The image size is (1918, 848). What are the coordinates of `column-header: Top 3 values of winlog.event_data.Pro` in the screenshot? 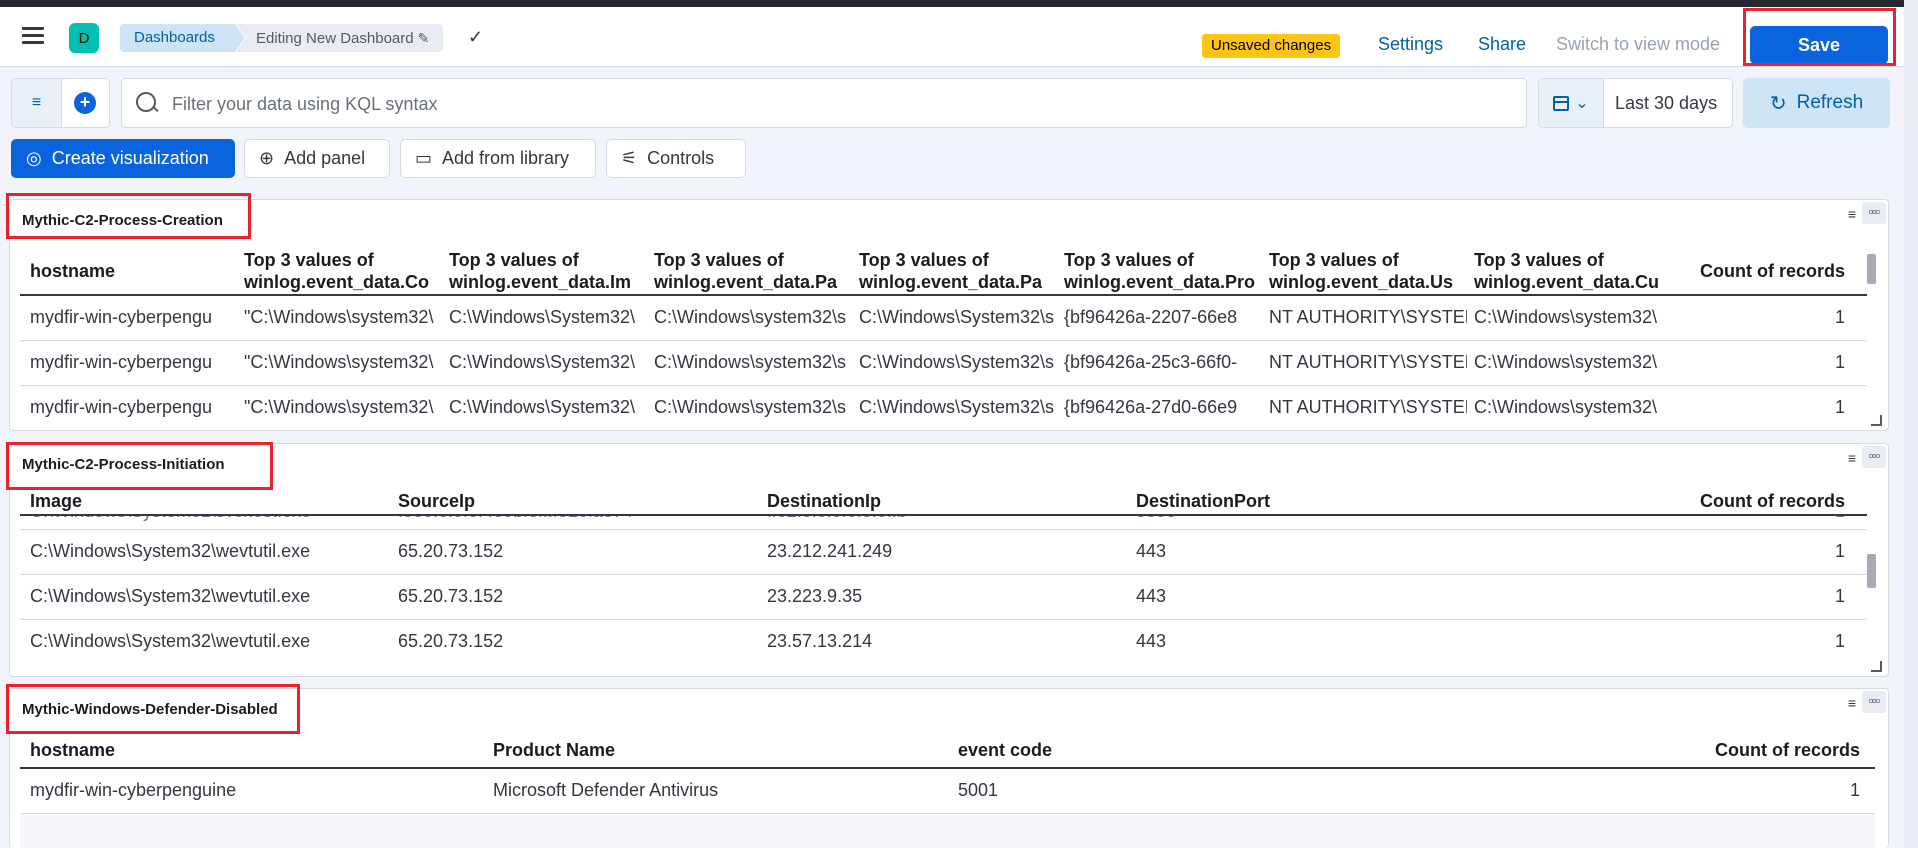 It's located at (1161, 271).